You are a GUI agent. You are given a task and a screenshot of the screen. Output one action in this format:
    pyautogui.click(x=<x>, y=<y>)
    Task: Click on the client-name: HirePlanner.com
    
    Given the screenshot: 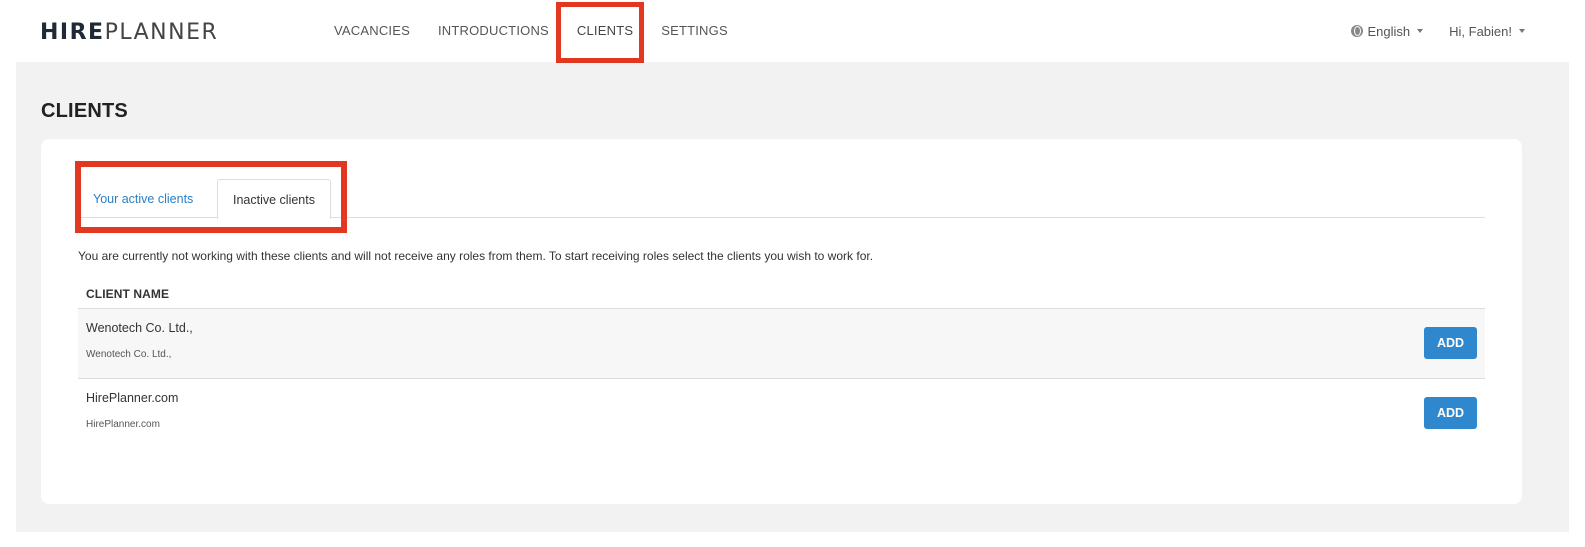 What is the action you would take?
    pyautogui.click(x=132, y=398)
    